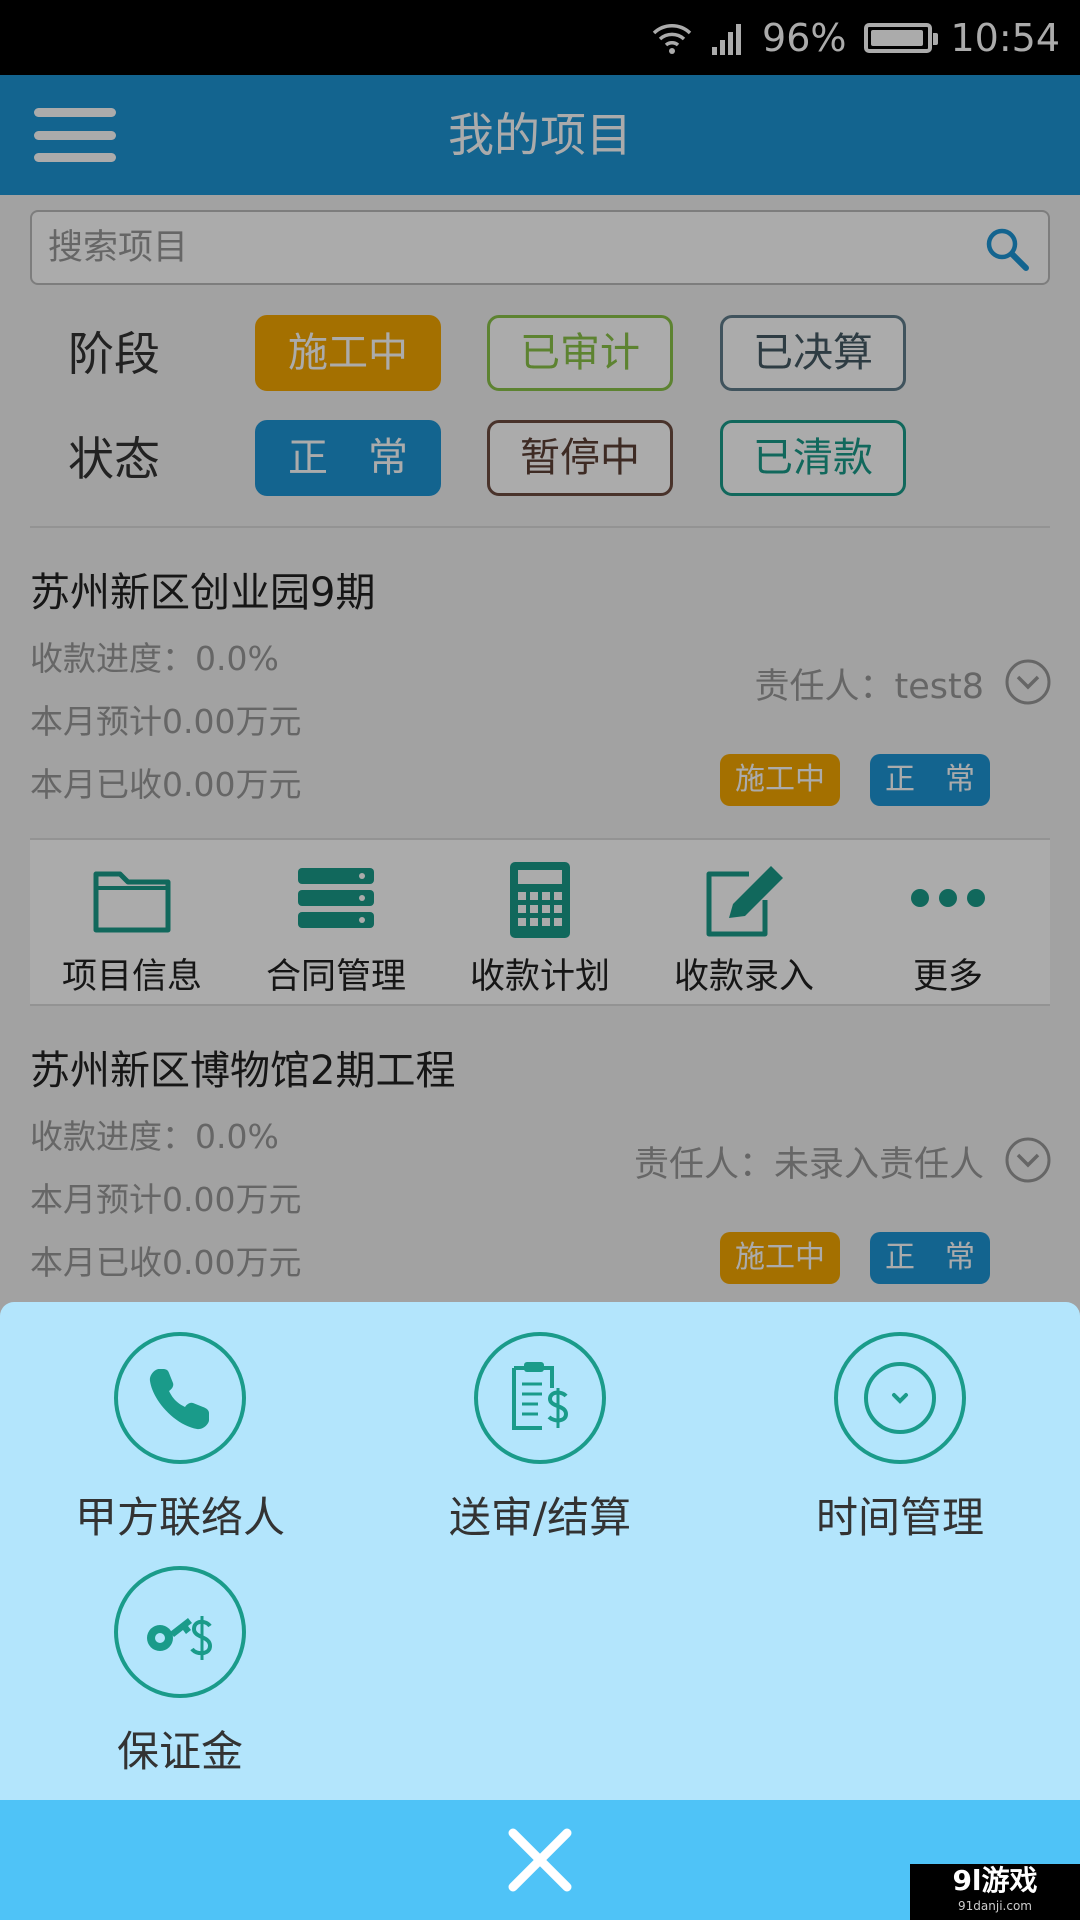  What do you see at coordinates (995, 1880) in the screenshot?
I see `watermark-logo-text: 9l游戏` at bounding box center [995, 1880].